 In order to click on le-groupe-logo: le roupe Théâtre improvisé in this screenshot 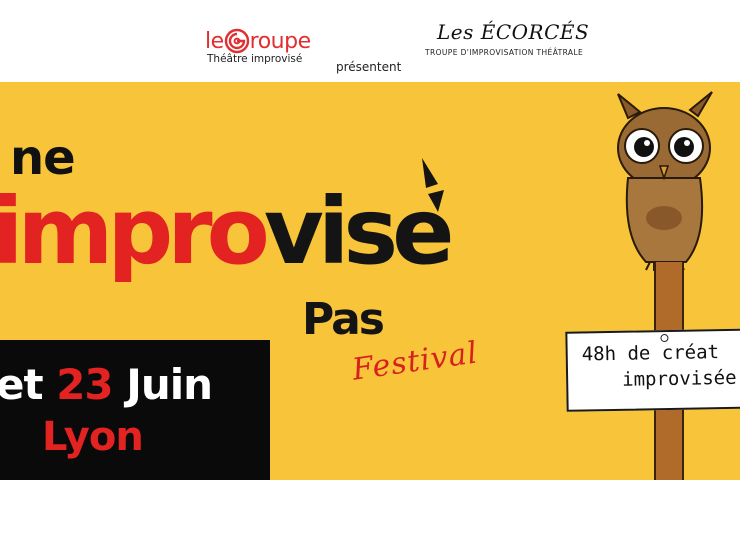, I will do `click(265, 36)`.